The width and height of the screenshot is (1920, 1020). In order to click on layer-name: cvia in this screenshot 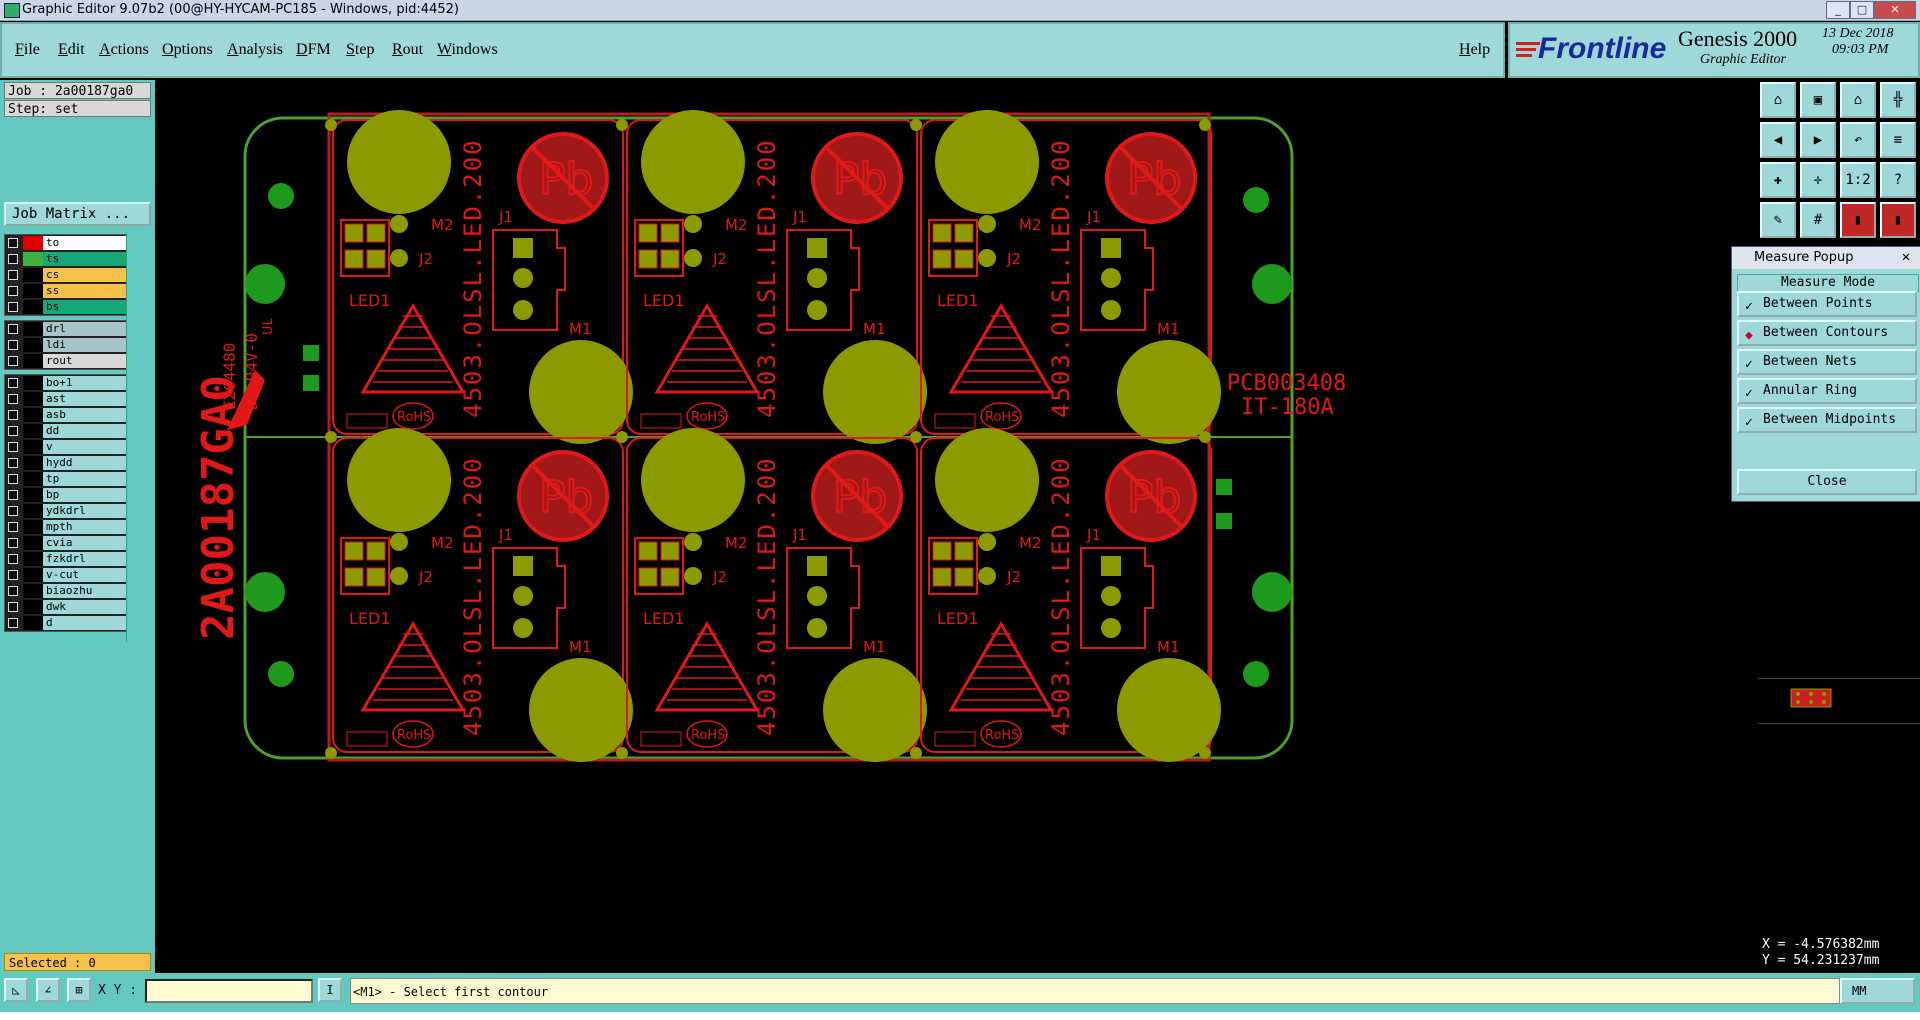, I will do `click(84, 543)`.